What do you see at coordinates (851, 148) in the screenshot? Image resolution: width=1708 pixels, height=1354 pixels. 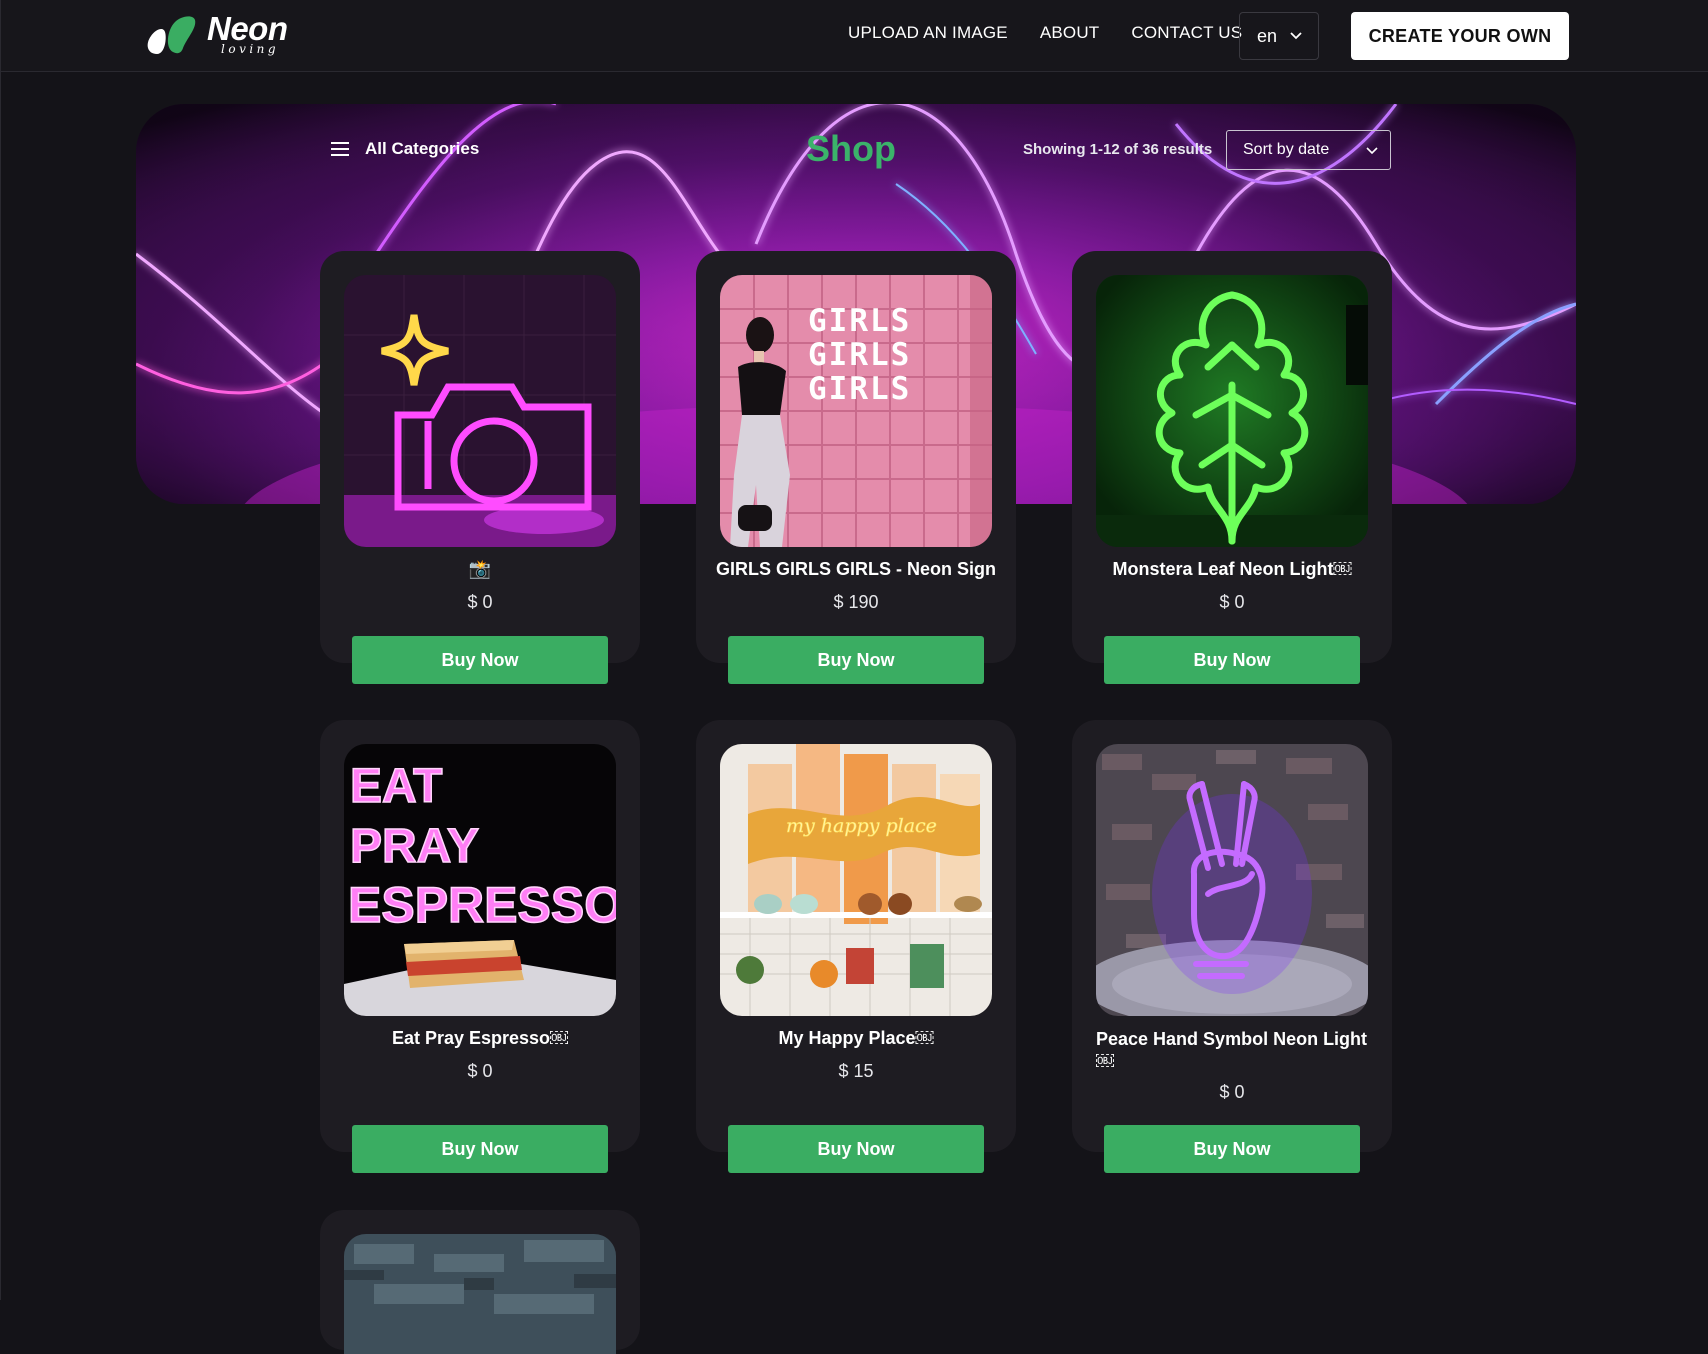 I see `page-title: Shop` at bounding box center [851, 148].